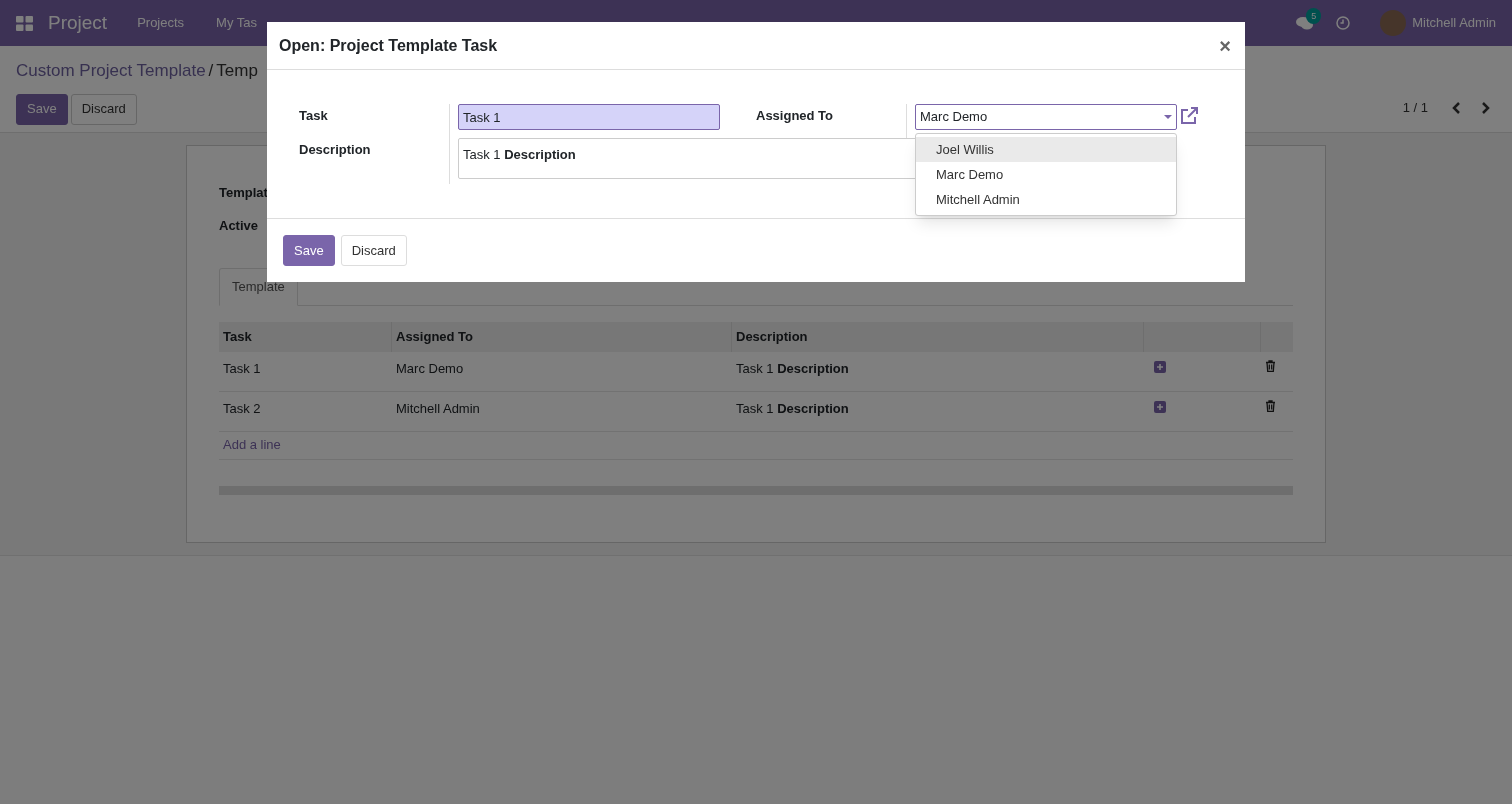  What do you see at coordinates (242, 368) in the screenshot?
I see `table-cell: Task 1` at bounding box center [242, 368].